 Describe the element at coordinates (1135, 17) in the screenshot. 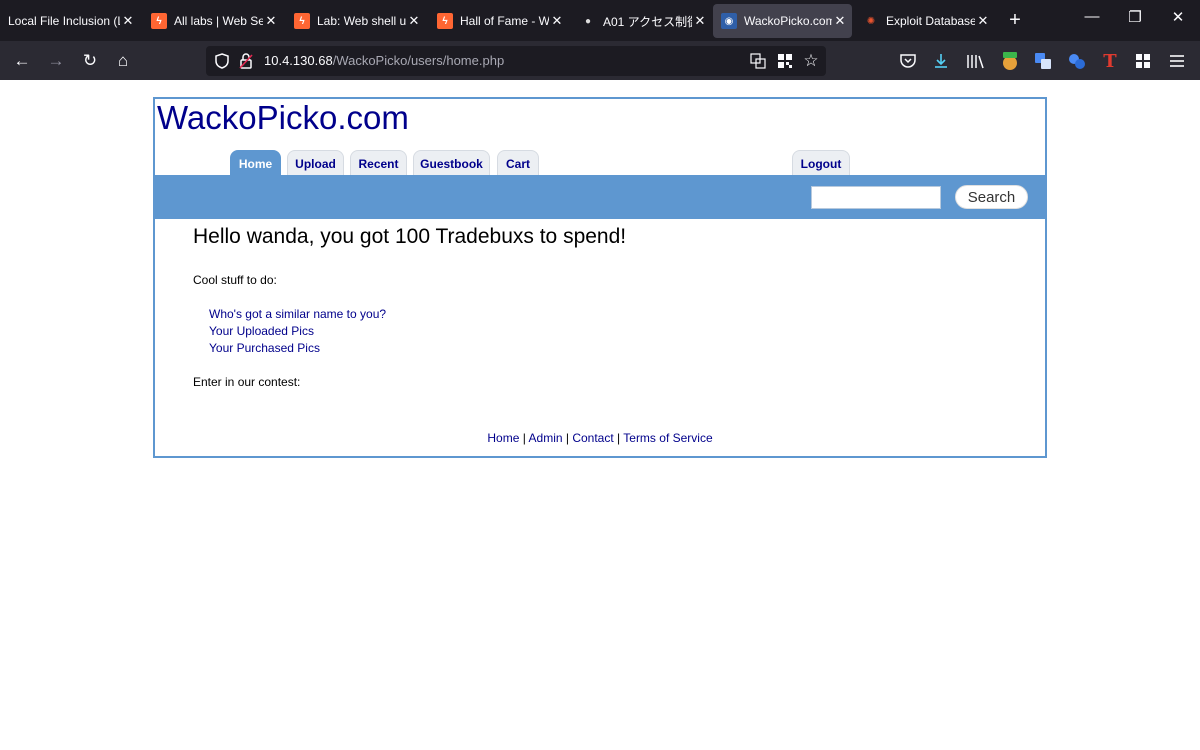

I see `restore-icon: ❐` at that location.